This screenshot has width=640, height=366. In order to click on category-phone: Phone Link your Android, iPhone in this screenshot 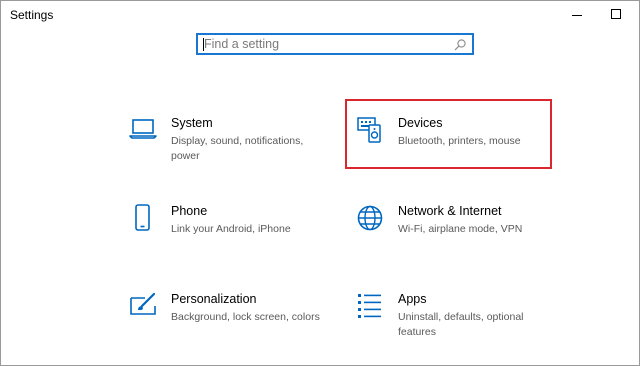, I will do `click(229, 234)`.